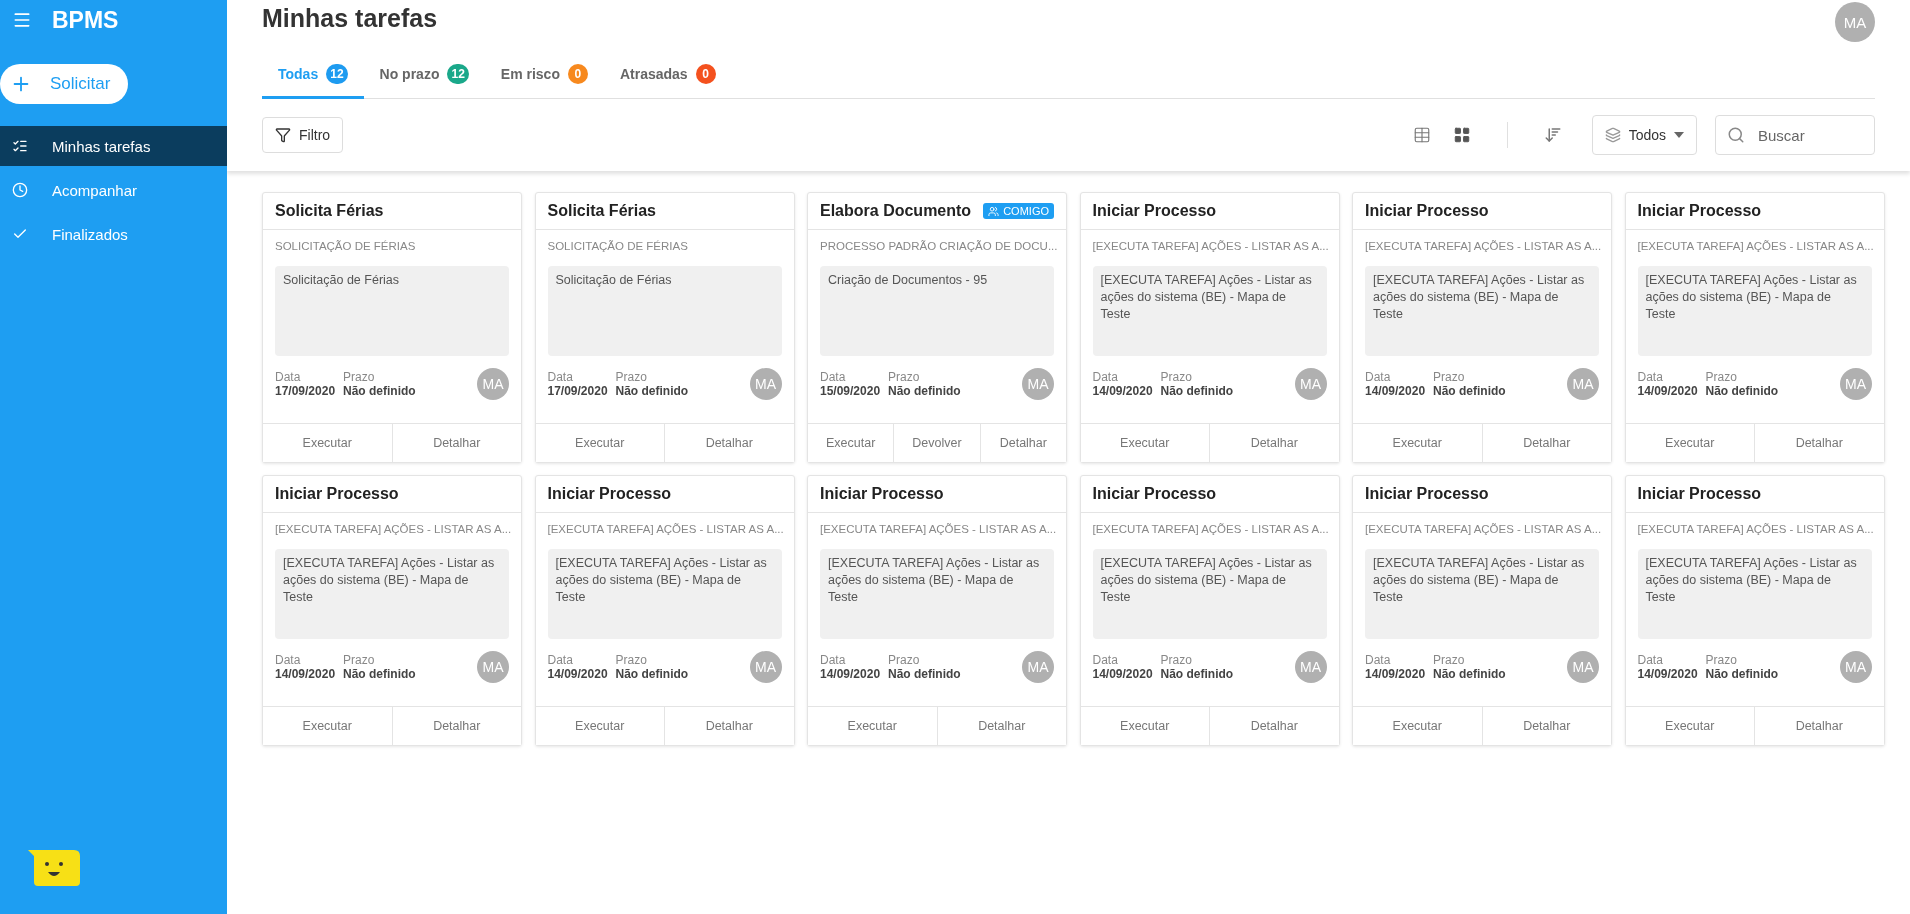 The image size is (1910, 914). Describe the element at coordinates (1679, 135) in the screenshot. I see `caret-icon` at that location.